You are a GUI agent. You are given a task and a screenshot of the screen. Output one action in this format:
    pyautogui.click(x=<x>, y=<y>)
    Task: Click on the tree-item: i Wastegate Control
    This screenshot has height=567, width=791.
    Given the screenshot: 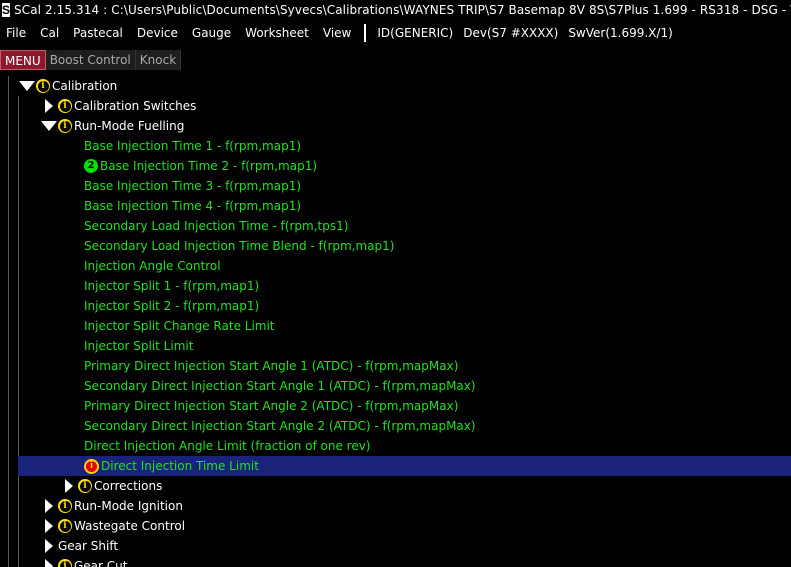 What is the action you would take?
    pyautogui.click(x=395, y=526)
    